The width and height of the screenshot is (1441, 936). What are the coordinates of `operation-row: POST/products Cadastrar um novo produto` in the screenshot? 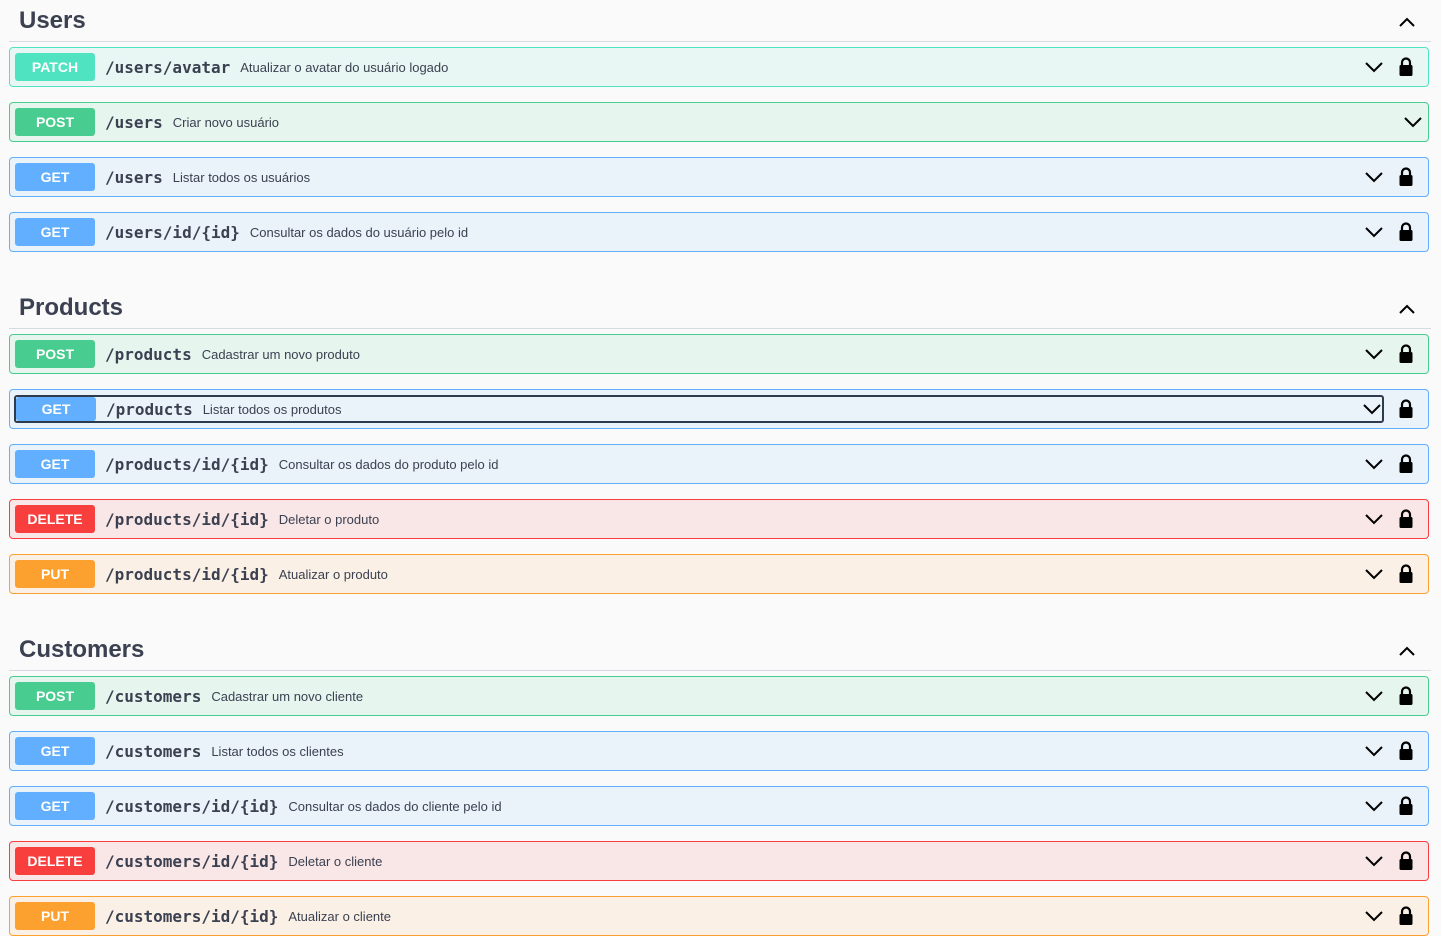 It's located at (719, 354).